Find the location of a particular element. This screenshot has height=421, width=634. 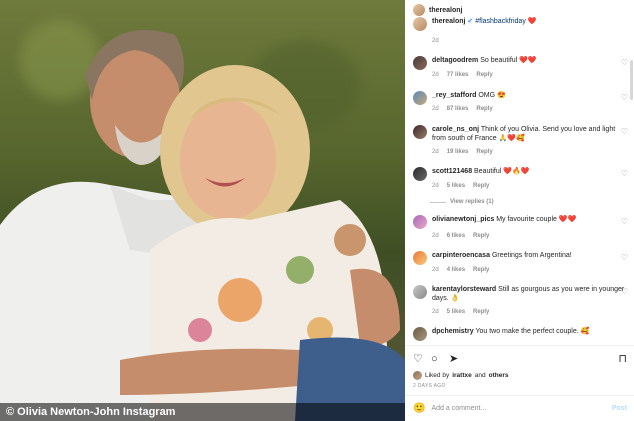

bookmark-icon: ⊓ is located at coordinates (622, 359).